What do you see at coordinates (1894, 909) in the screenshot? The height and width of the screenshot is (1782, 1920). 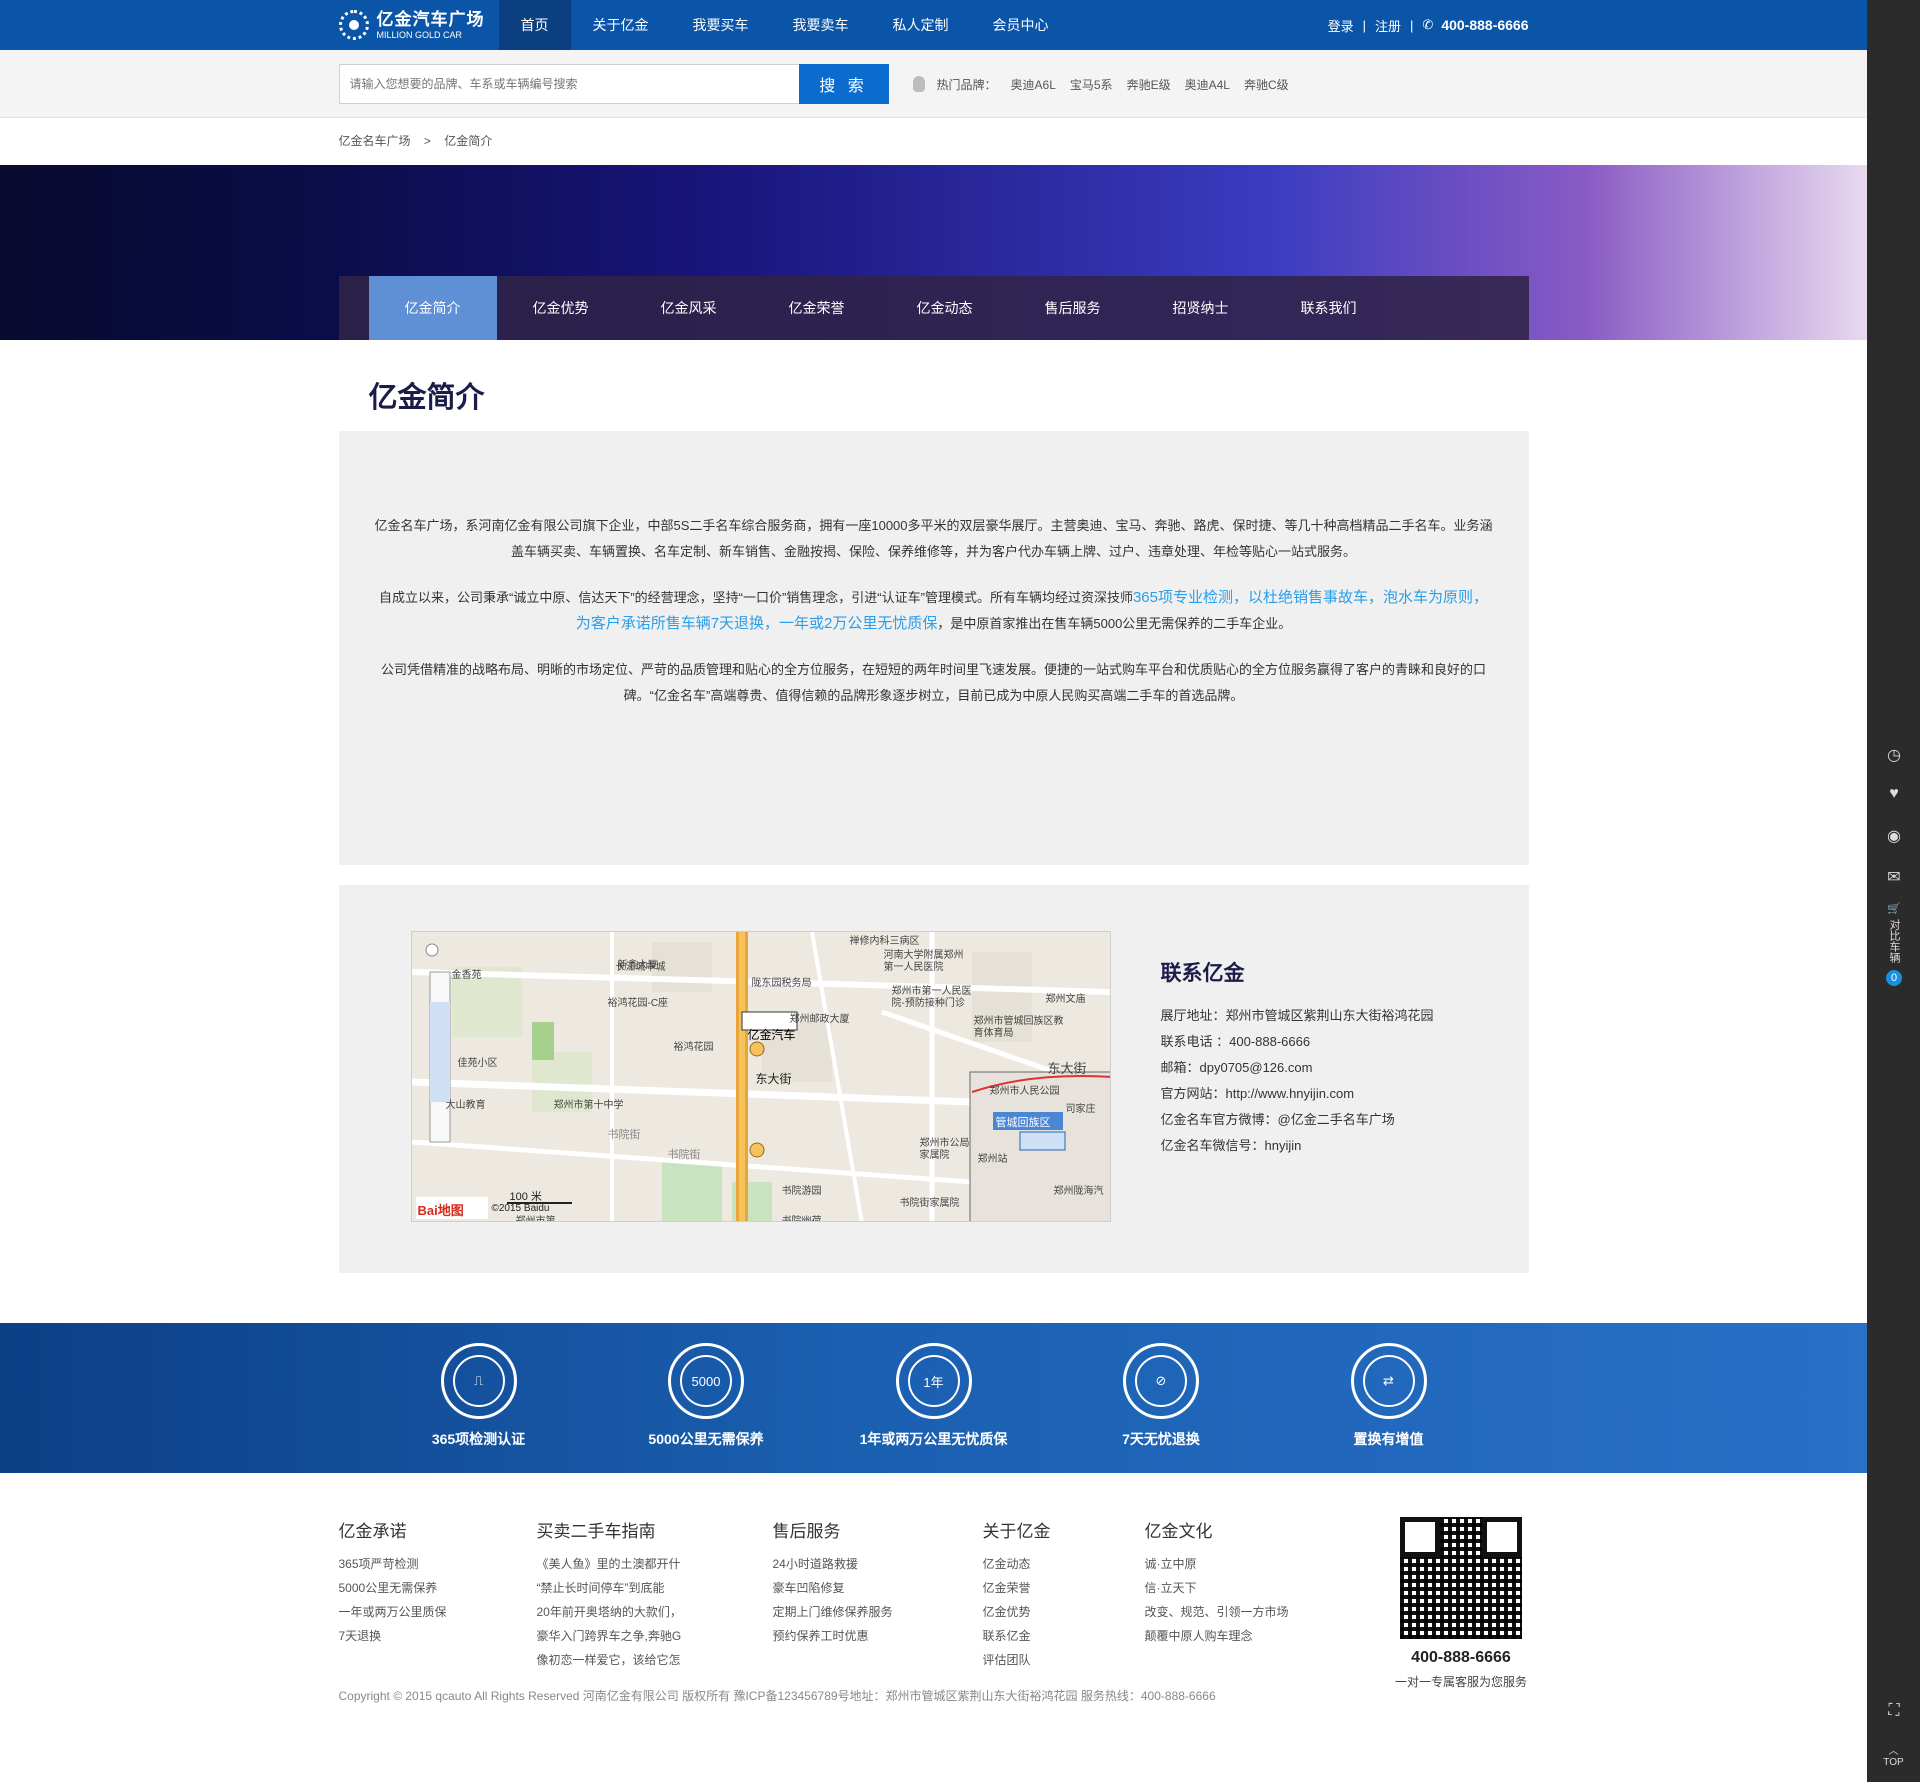 I see `cart-icon: 🛒` at bounding box center [1894, 909].